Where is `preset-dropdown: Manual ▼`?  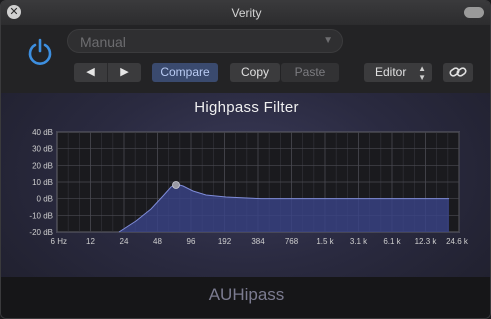 preset-dropdown: Manual ▼ is located at coordinates (205, 41).